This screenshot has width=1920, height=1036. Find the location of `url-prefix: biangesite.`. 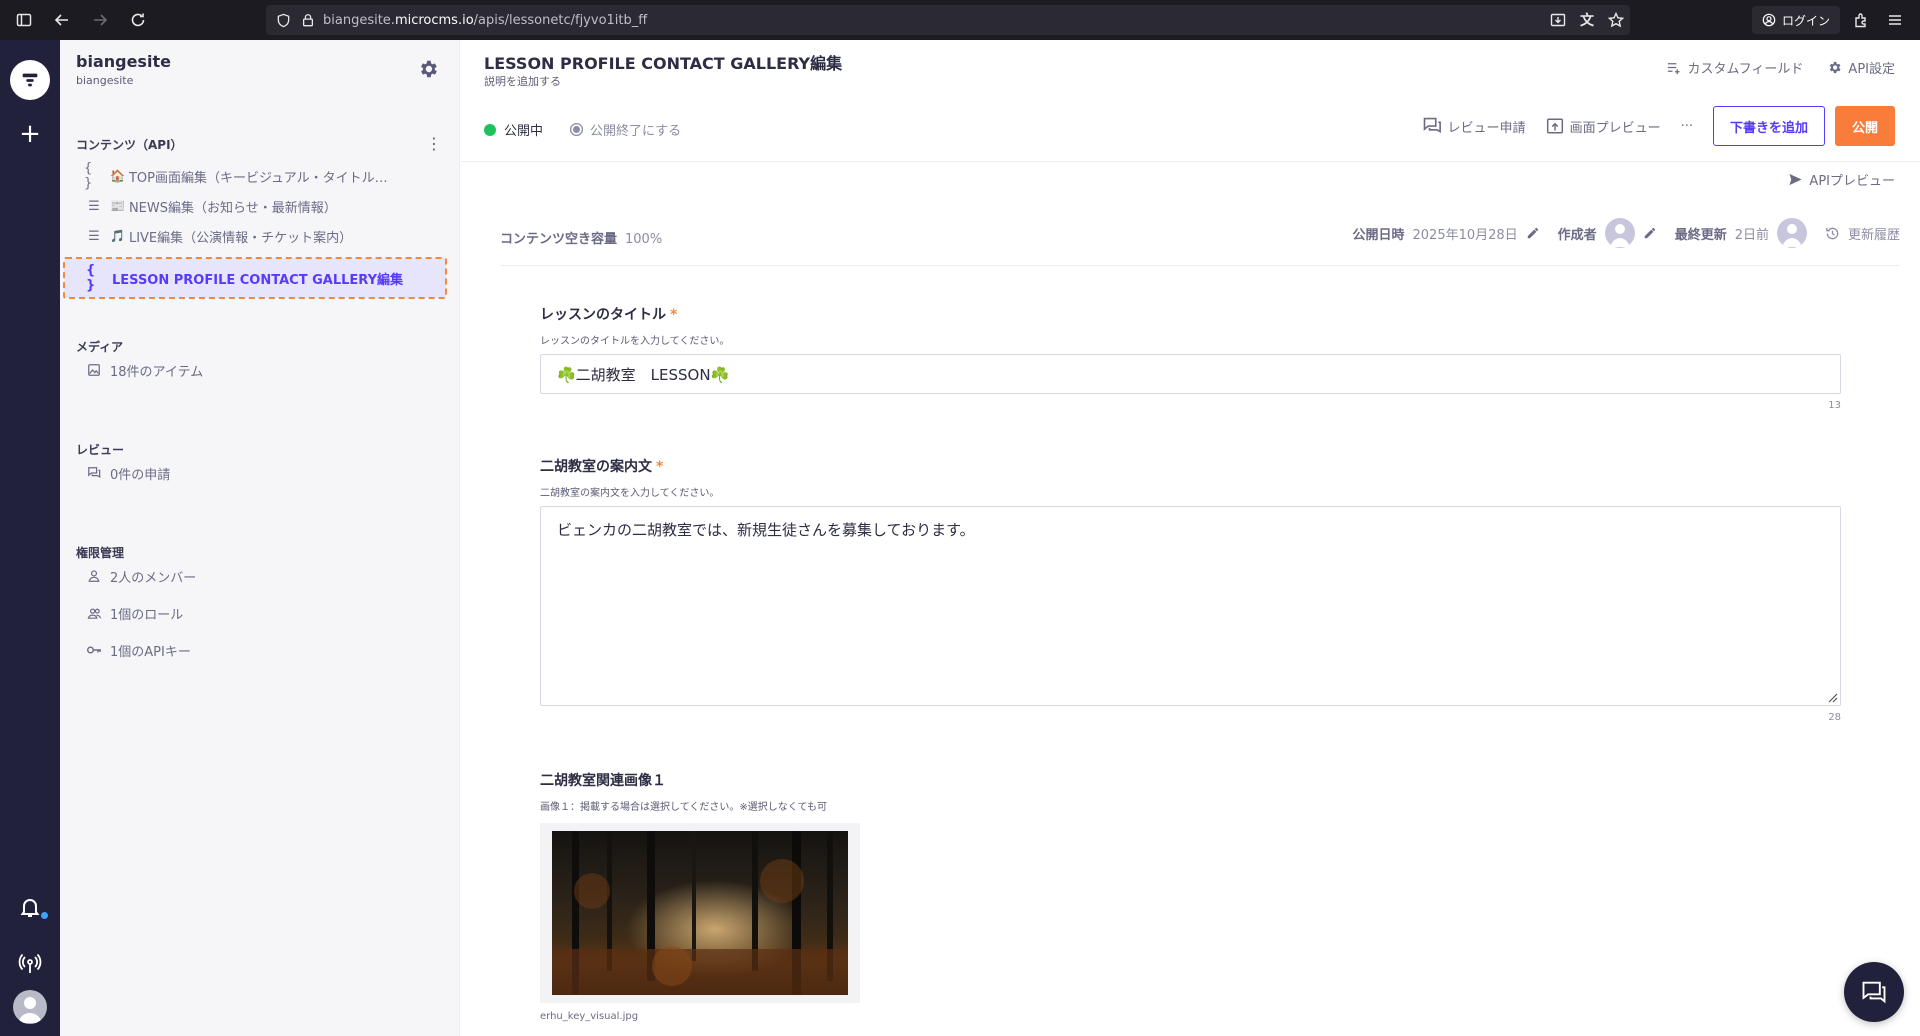

url-prefix: biangesite. is located at coordinates (359, 20).